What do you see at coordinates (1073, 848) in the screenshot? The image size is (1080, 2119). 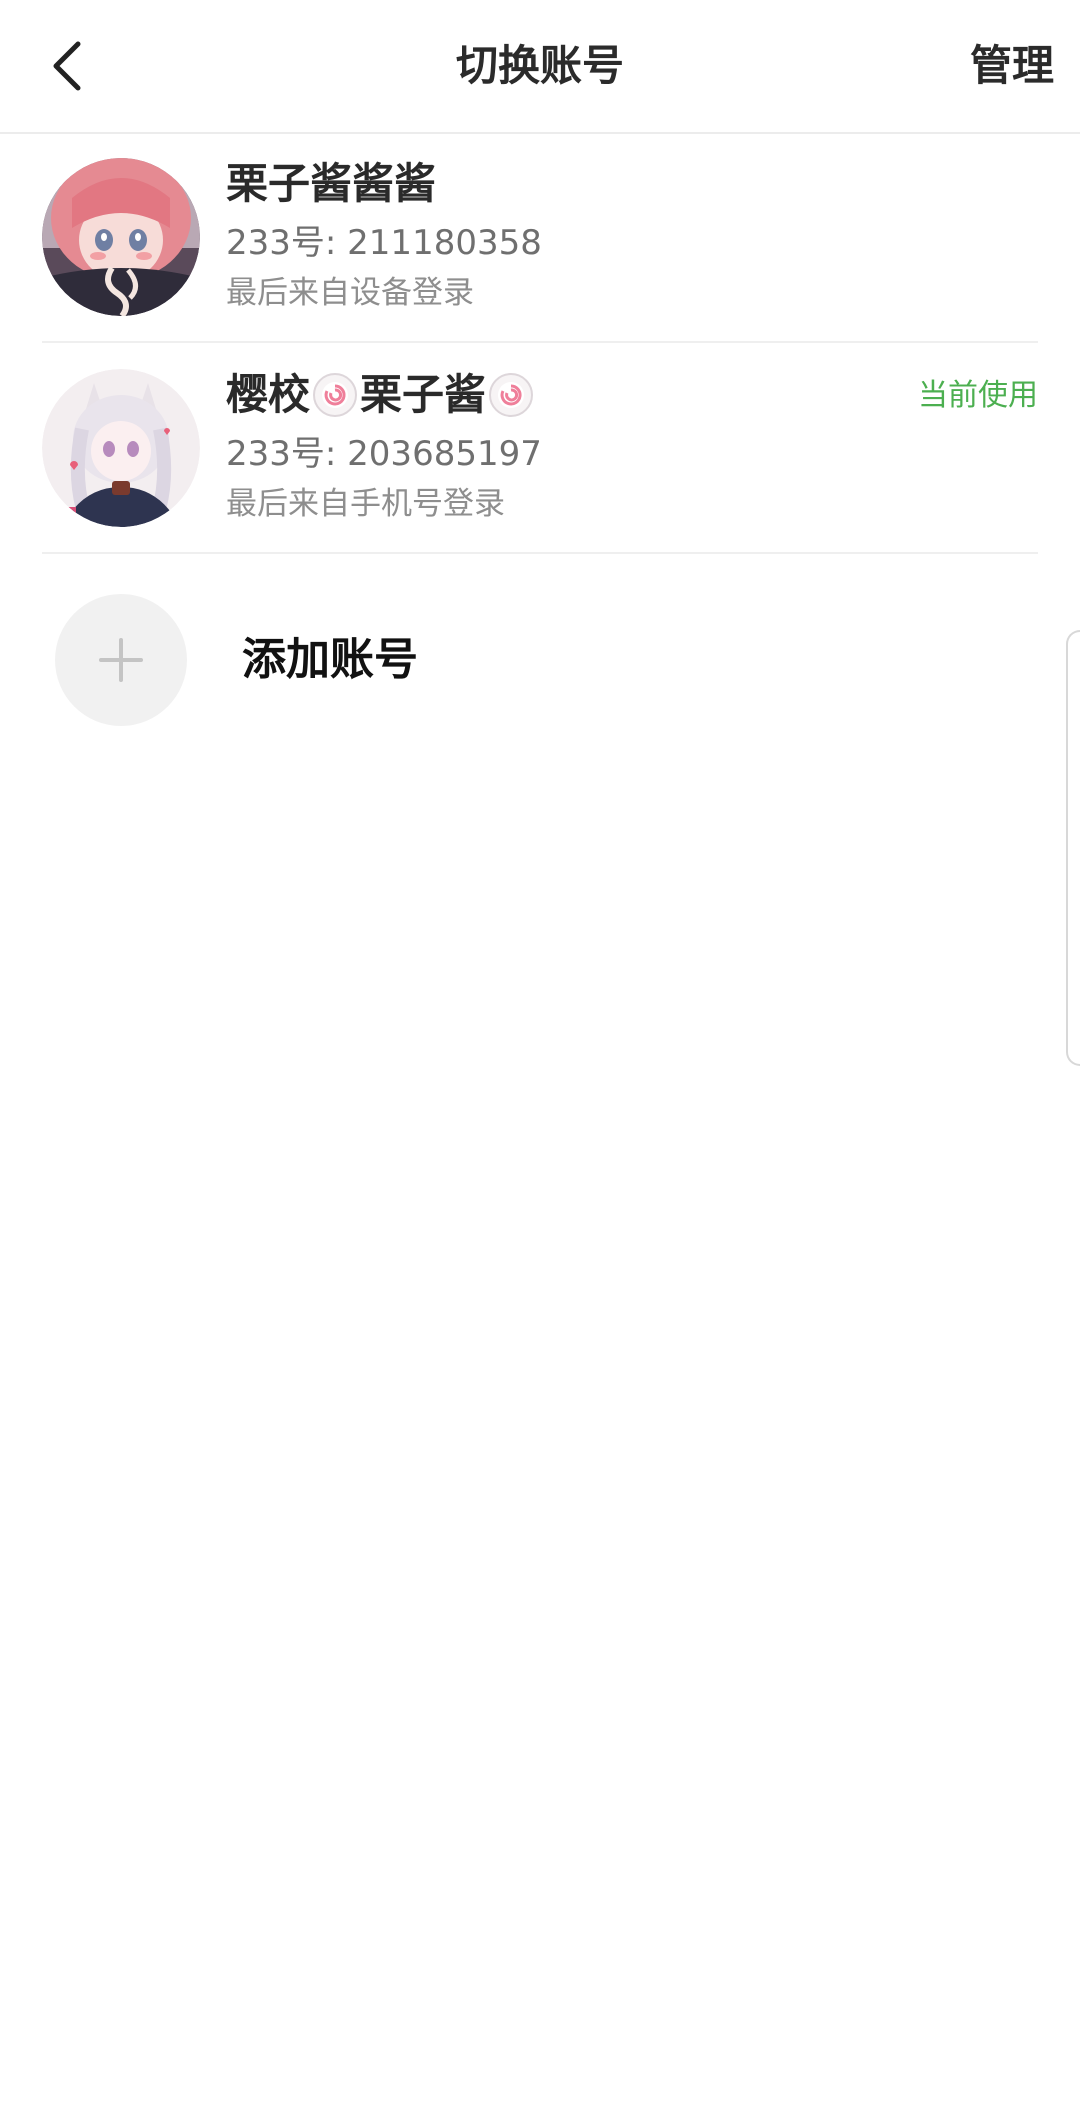 I see `edge-panel-handle` at bounding box center [1073, 848].